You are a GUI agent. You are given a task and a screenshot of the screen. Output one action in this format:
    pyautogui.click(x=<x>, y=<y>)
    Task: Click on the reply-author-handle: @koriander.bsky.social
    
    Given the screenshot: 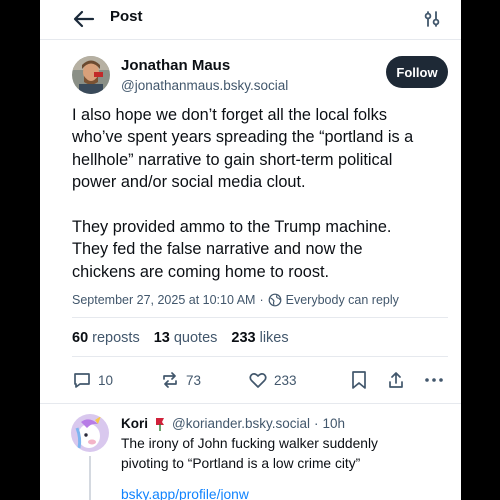 What is the action you would take?
    pyautogui.click(x=241, y=423)
    